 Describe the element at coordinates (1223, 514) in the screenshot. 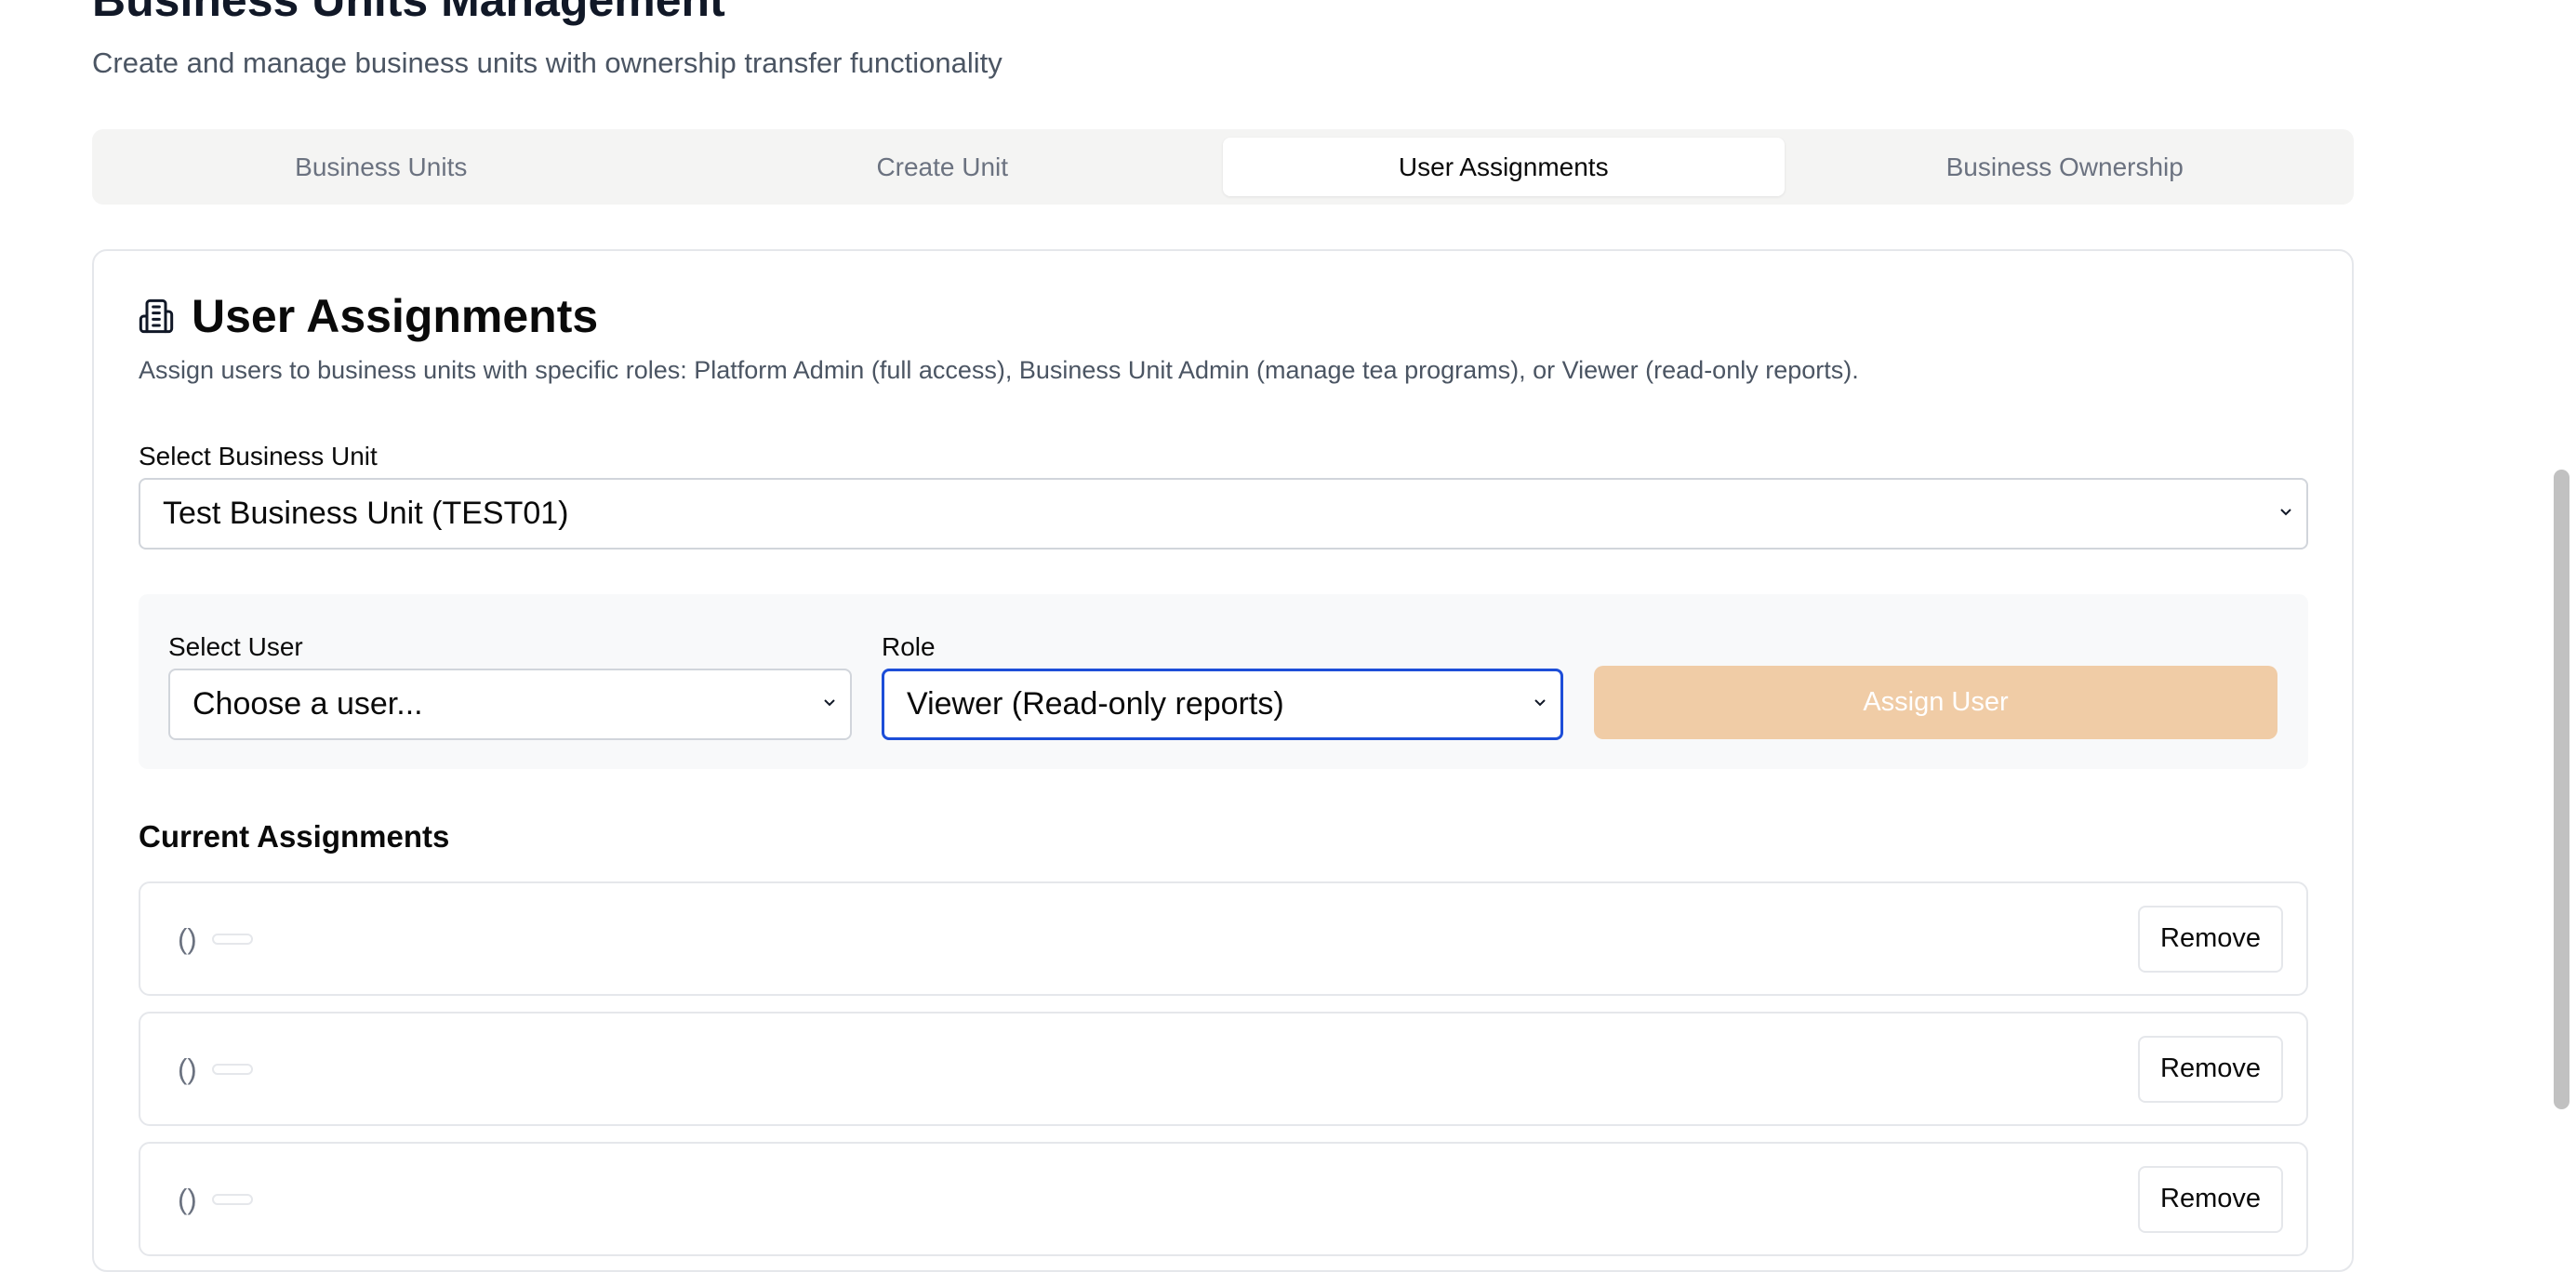

I see `business-unit-select: Test Business Unit (TEST01)` at that location.